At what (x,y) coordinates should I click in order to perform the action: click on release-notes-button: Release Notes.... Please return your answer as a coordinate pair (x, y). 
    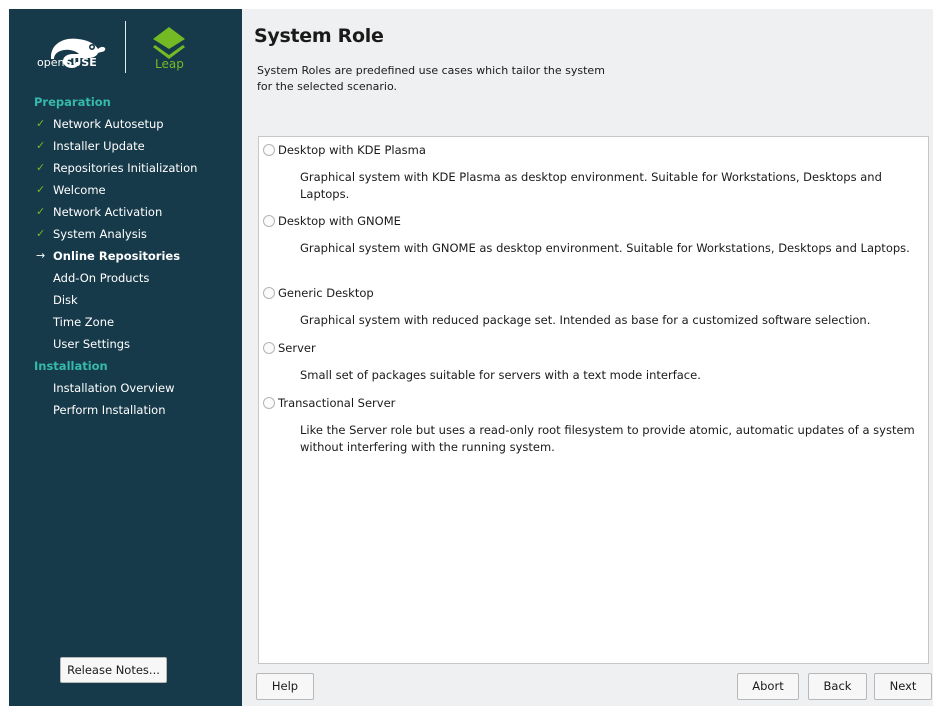
    Looking at the image, I should click on (113, 670).